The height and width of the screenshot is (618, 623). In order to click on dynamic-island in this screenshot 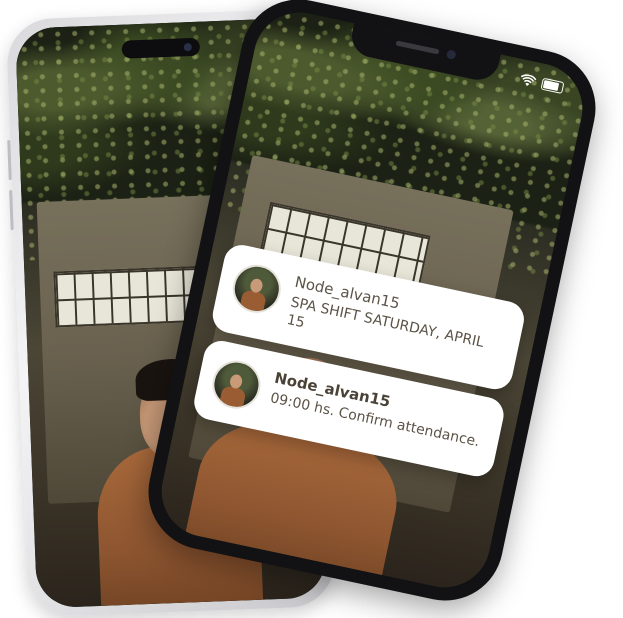, I will do `click(161, 48)`.